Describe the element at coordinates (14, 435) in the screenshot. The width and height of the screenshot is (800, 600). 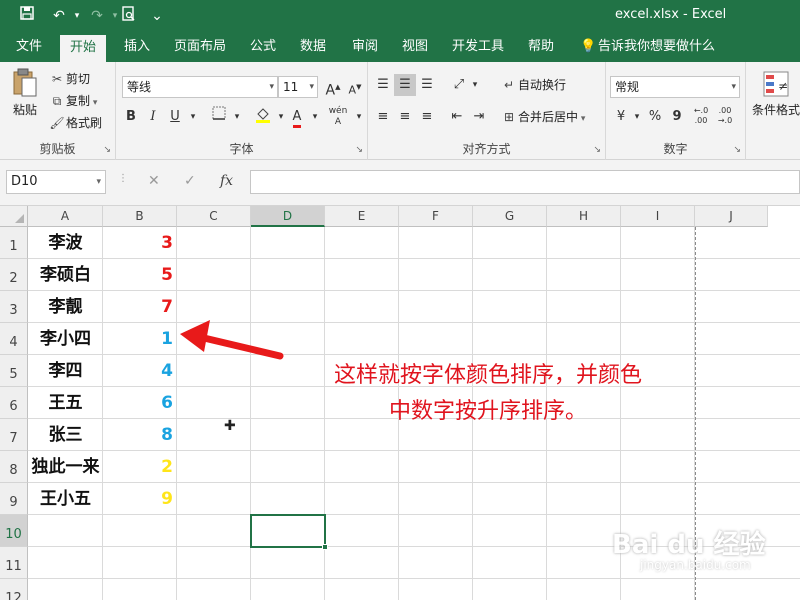
I see `row-header-7: 7` at that location.